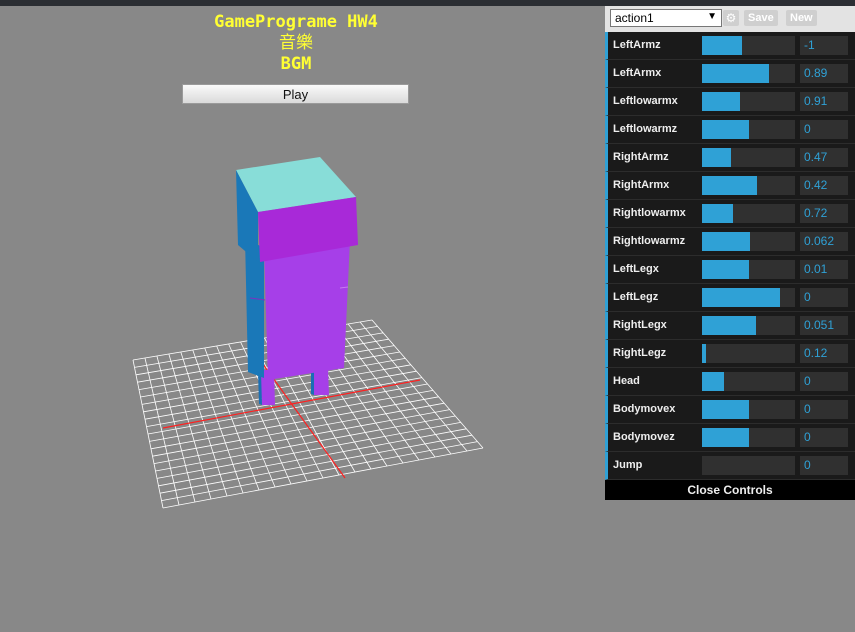 The width and height of the screenshot is (855, 632). I want to click on controller-row: LeftLegx 0.01, so click(730, 270).